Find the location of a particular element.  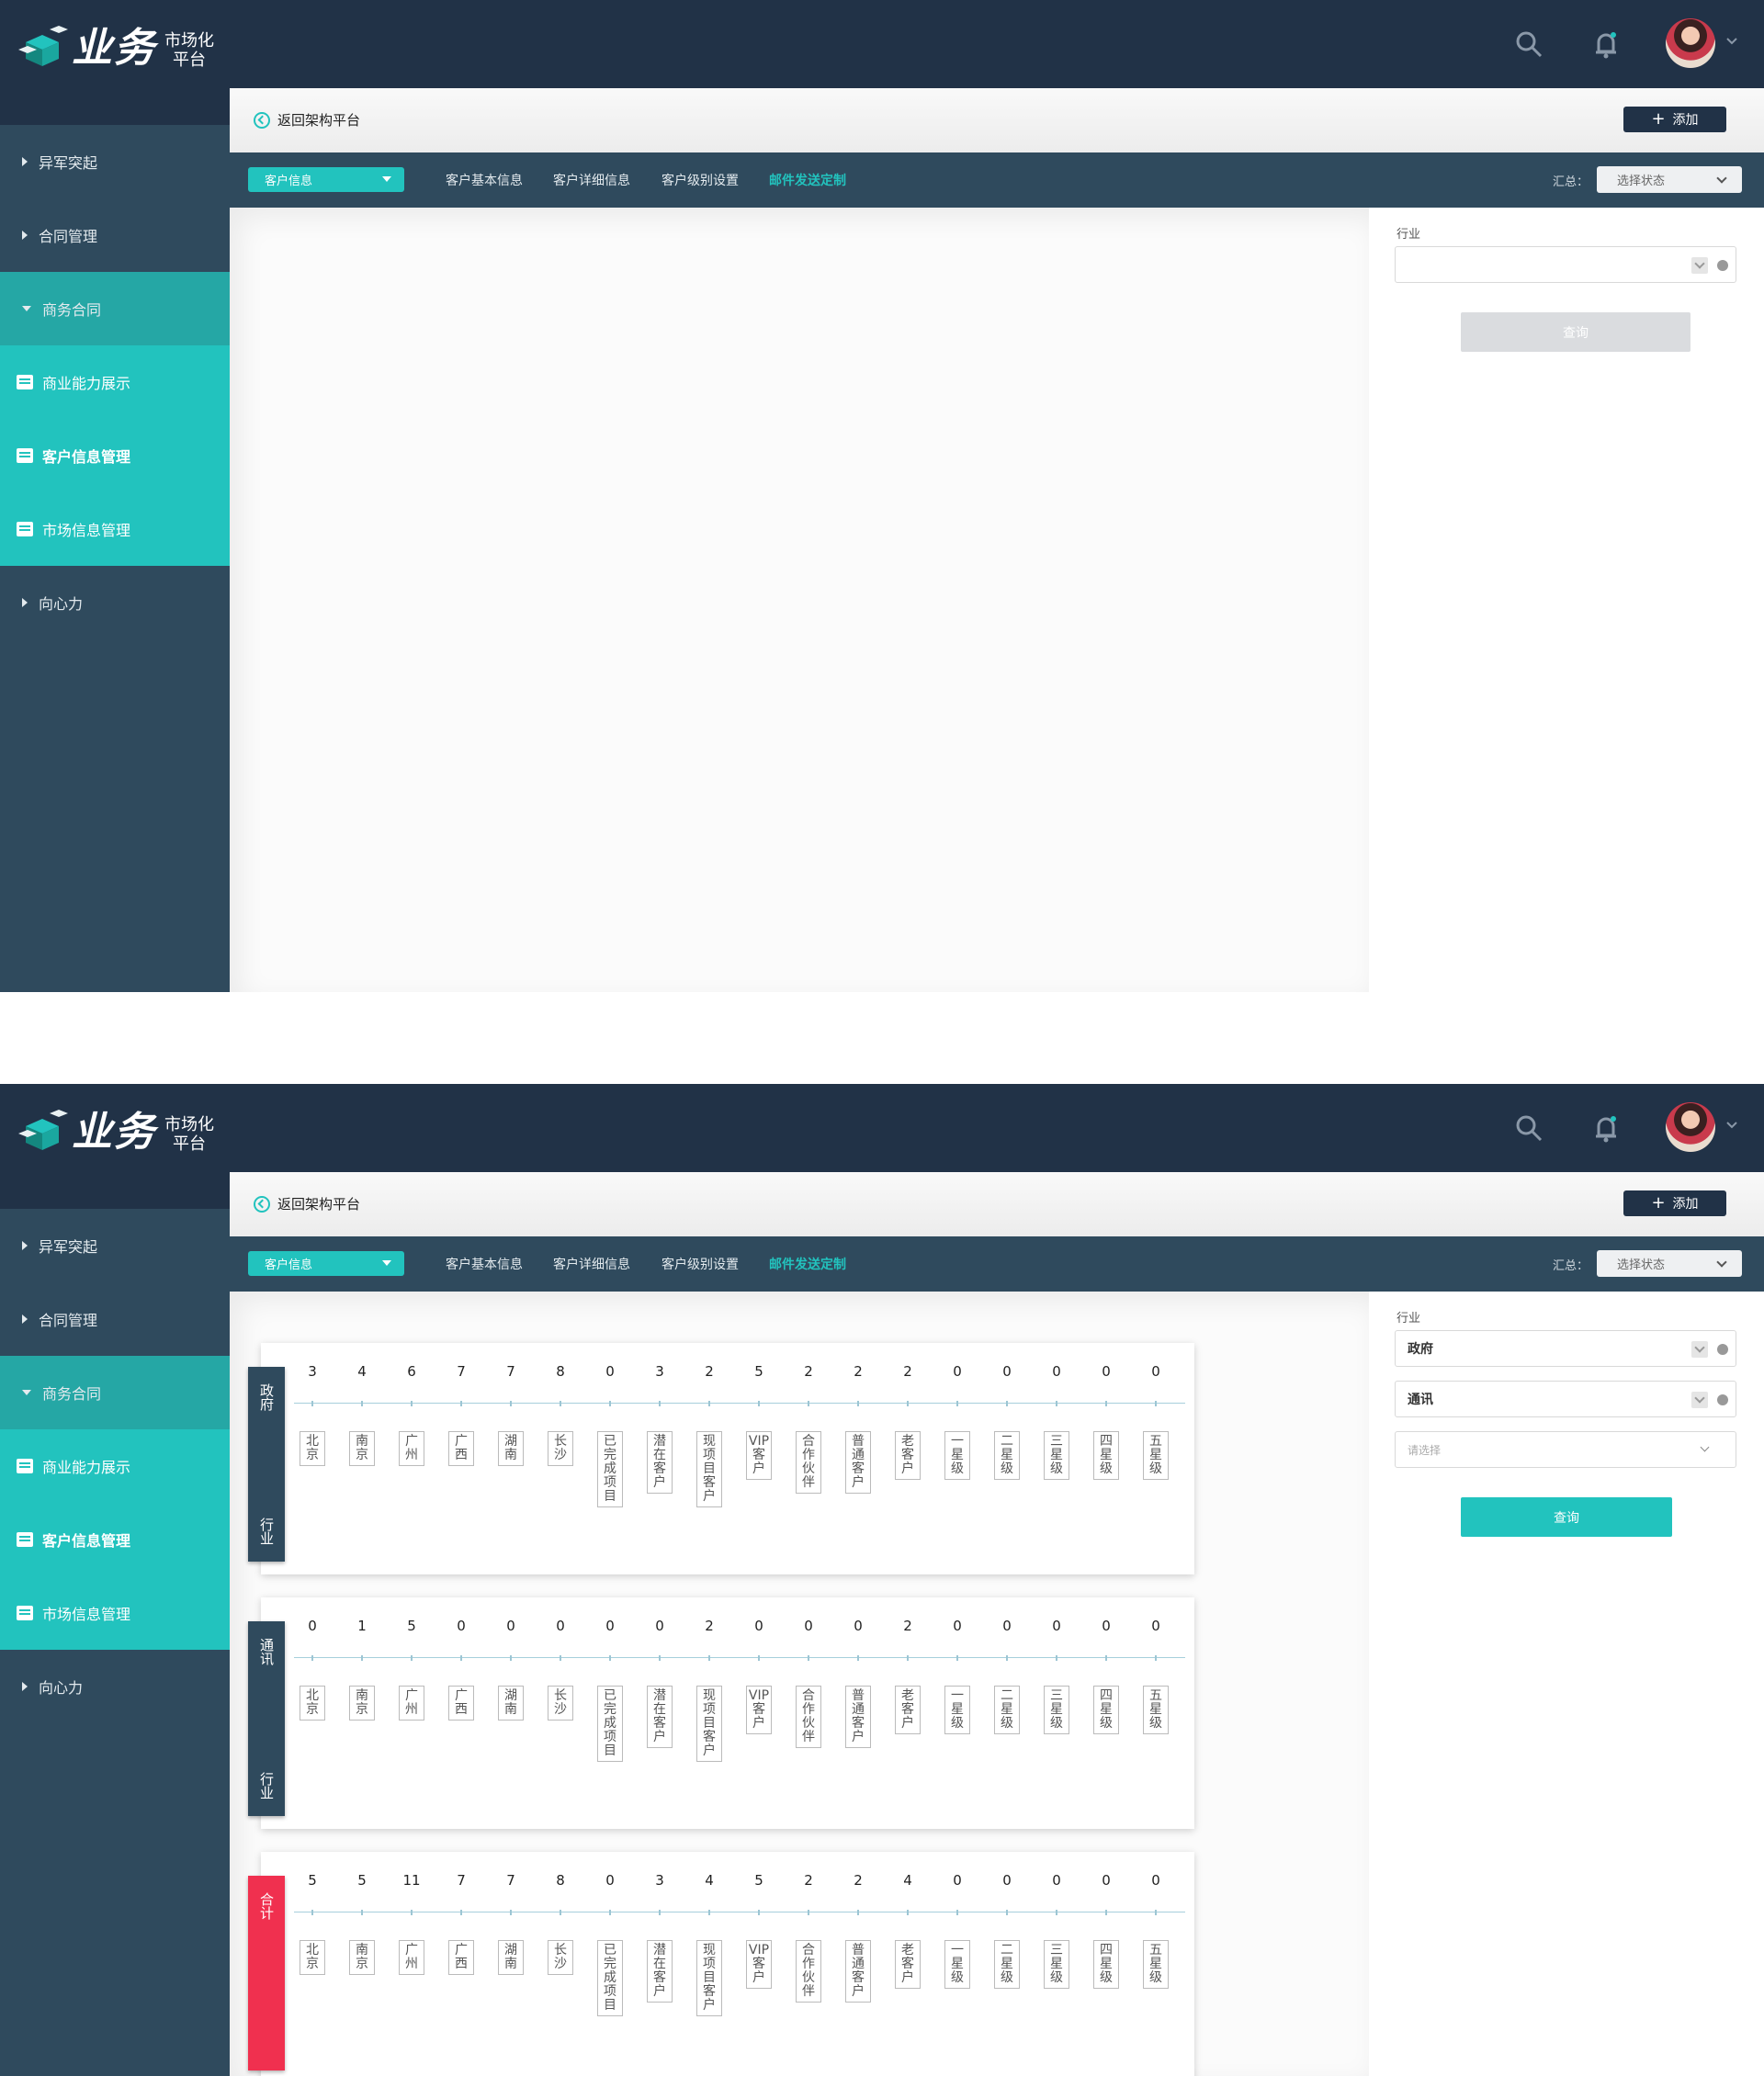

industry-select is located at coordinates (1566, 264).